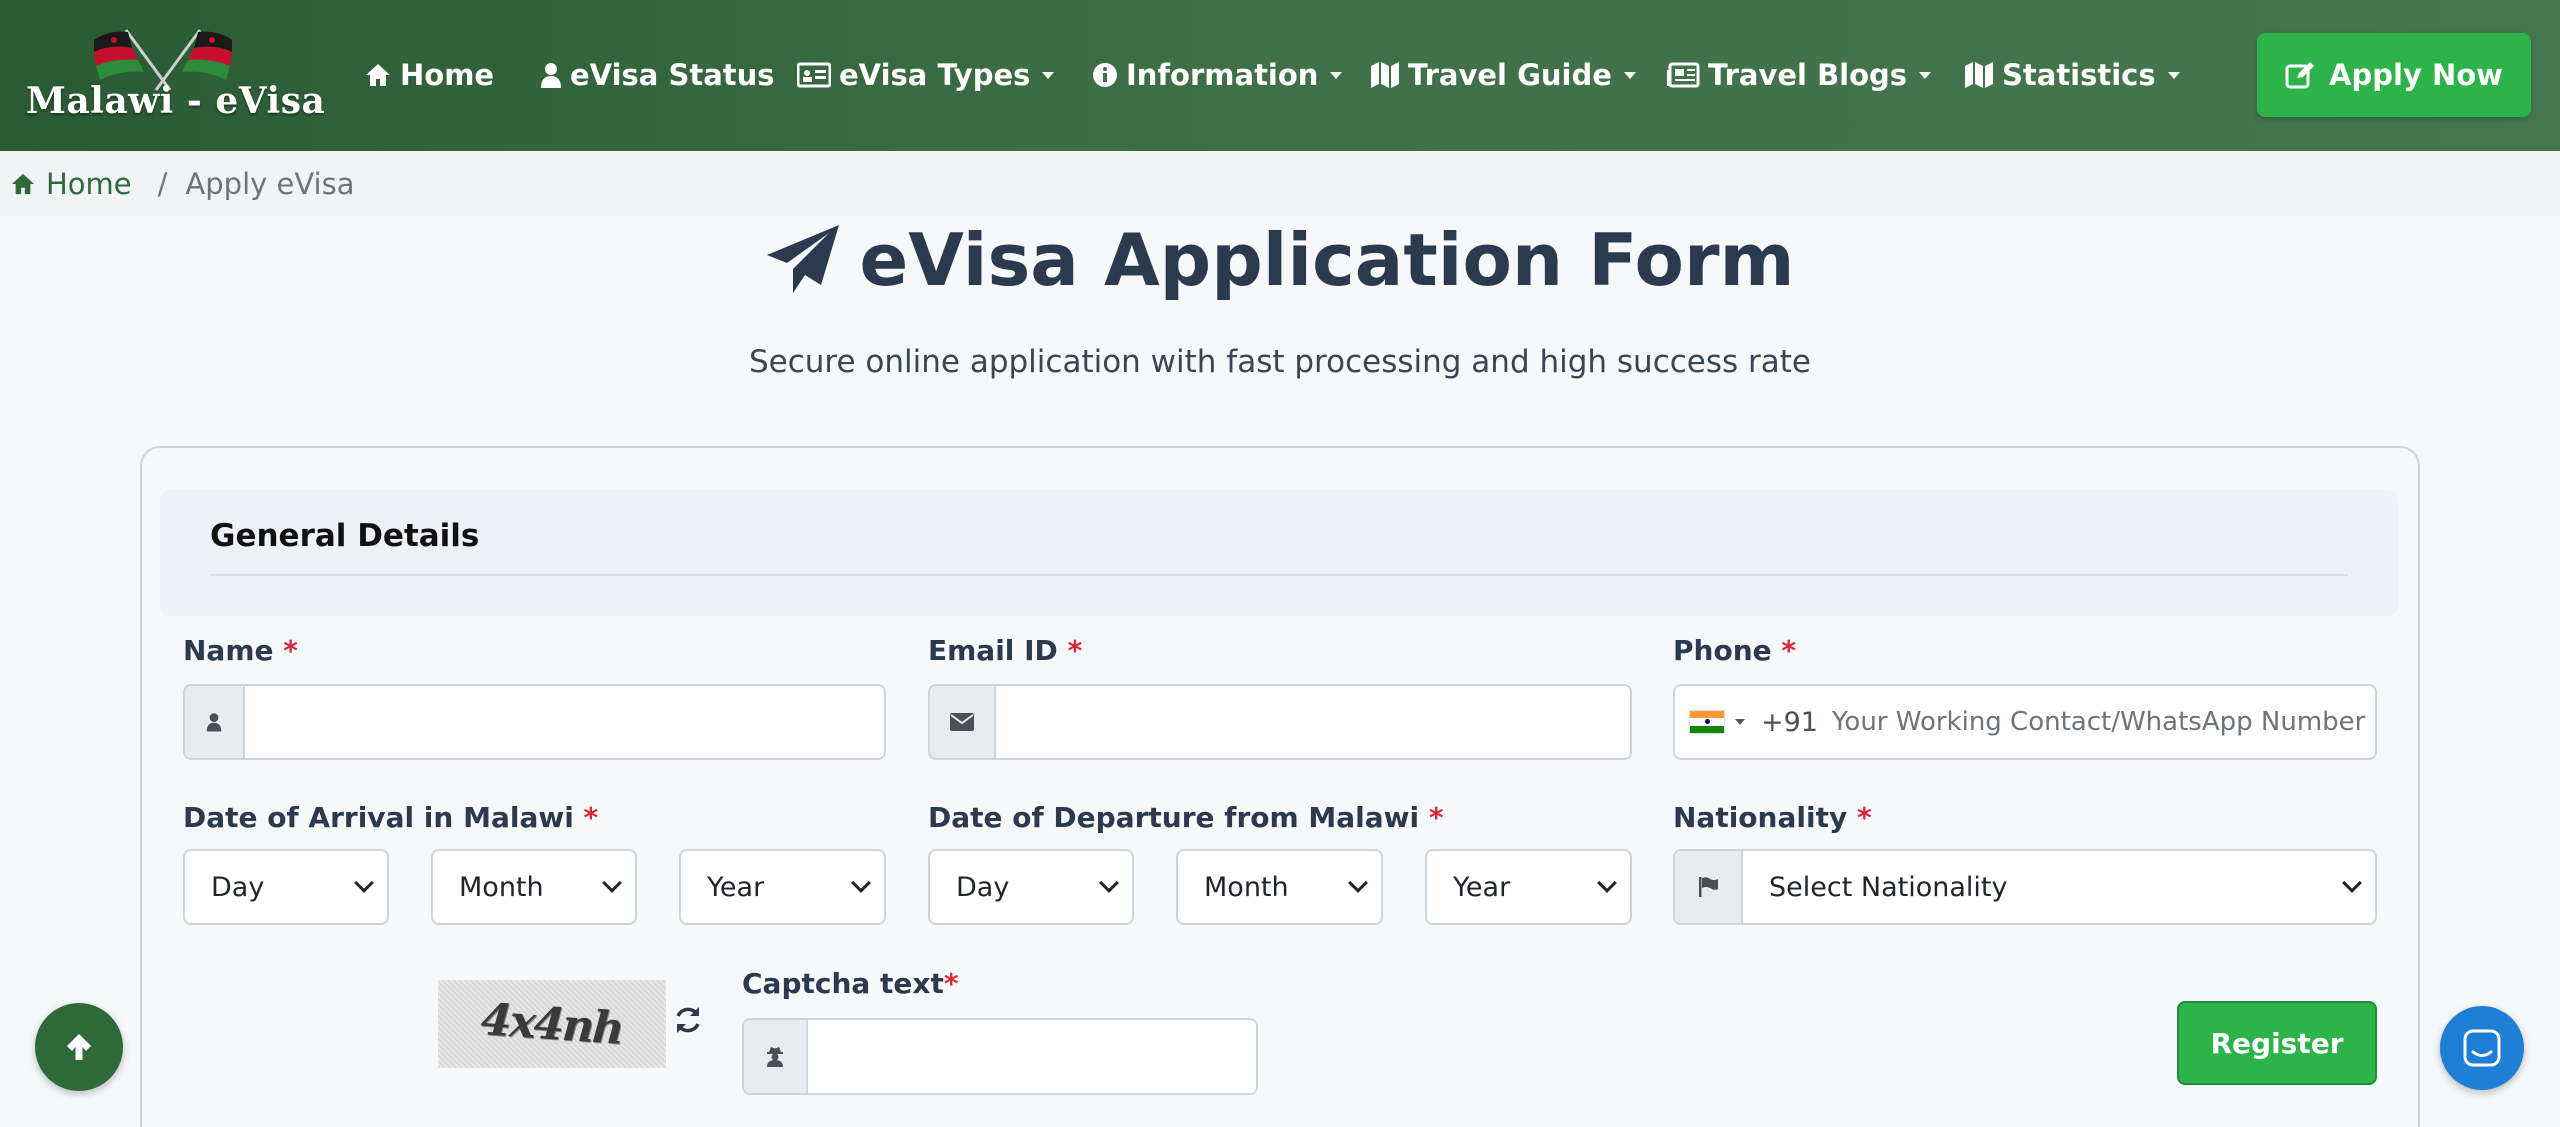  I want to click on nav-travel-guide: Travel Guide, so click(1503, 75).